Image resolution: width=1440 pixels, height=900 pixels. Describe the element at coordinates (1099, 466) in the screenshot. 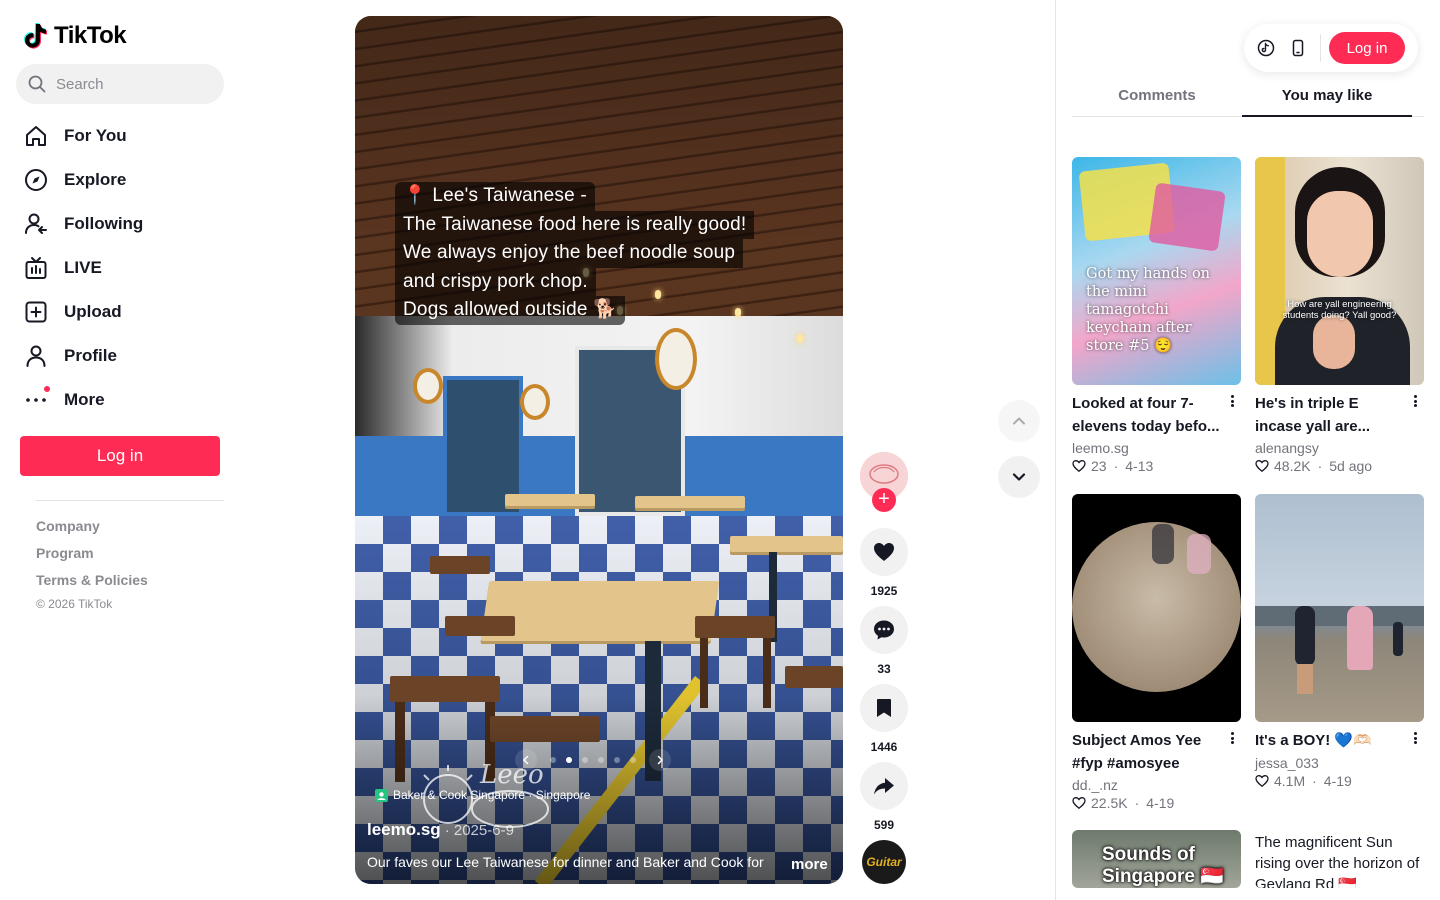

I see `card-likes: 23` at that location.